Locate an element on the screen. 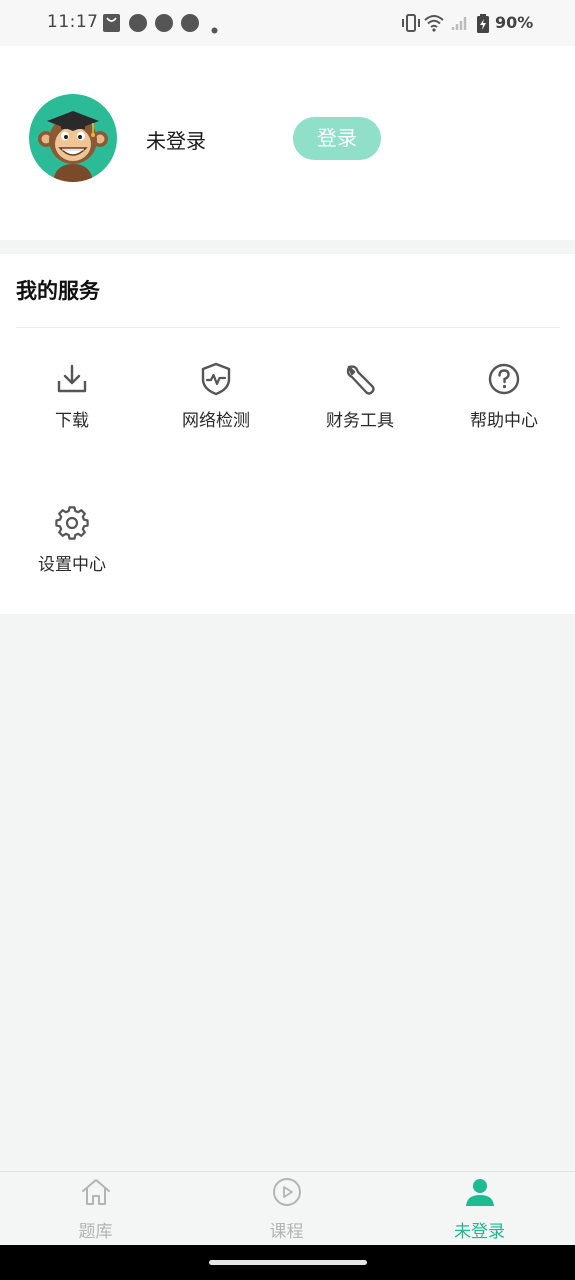 Image resolution: width=575 pixels, height=1280 pixels. bottom-nav: 题库 课程 未登录 is located at coordinates (287, 1208).